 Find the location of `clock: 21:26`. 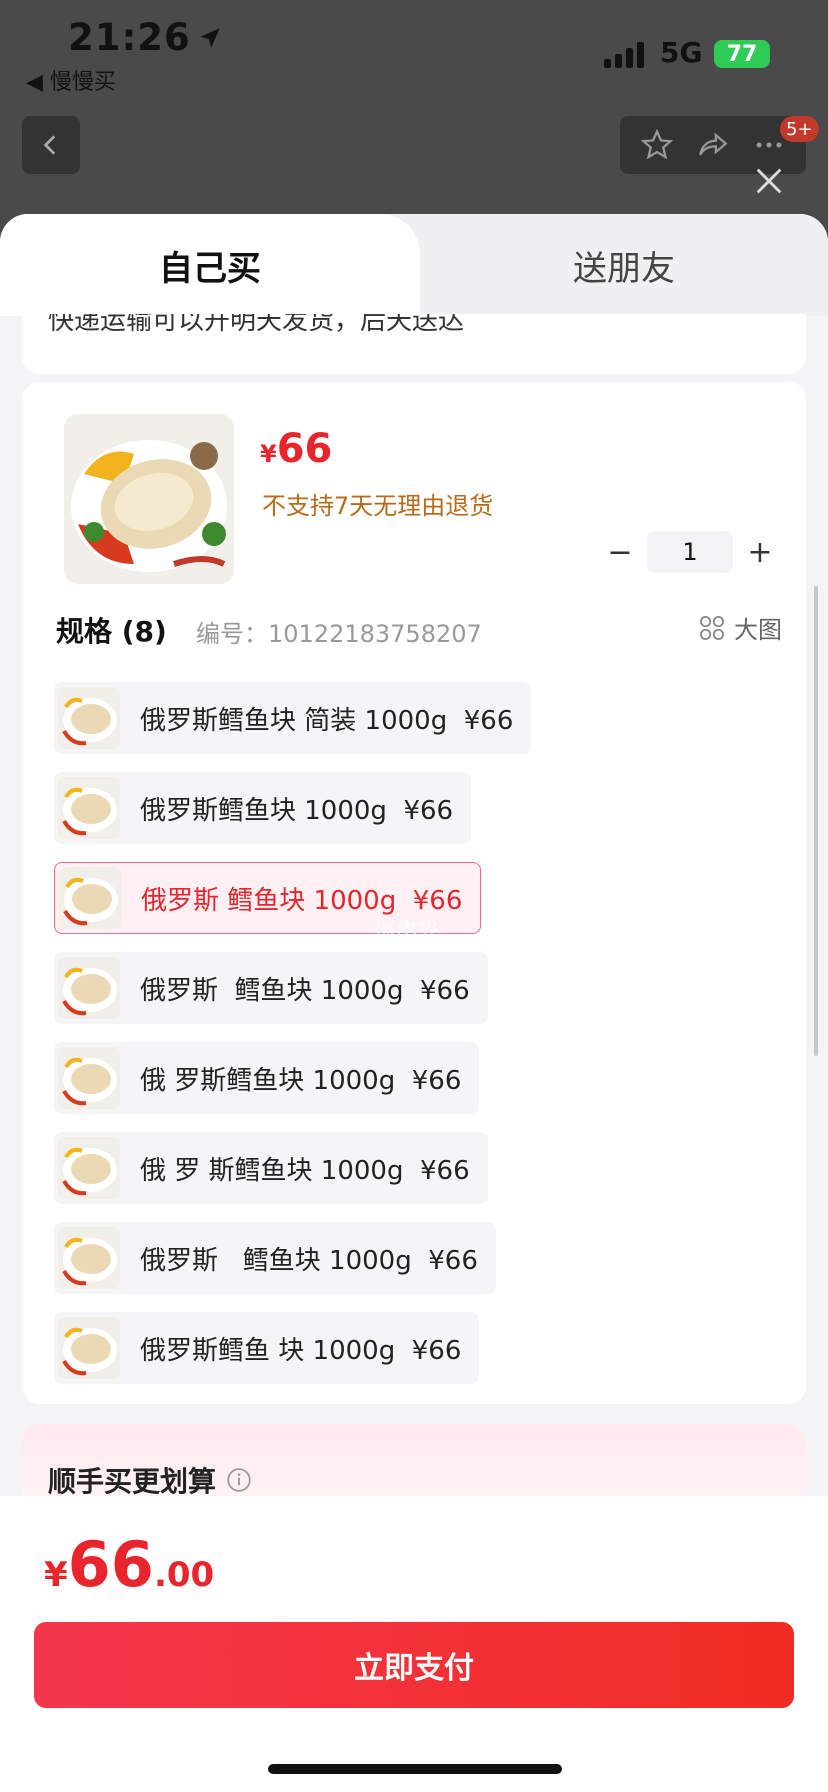

clock: 21:26 is located at coordinates (145, 37).